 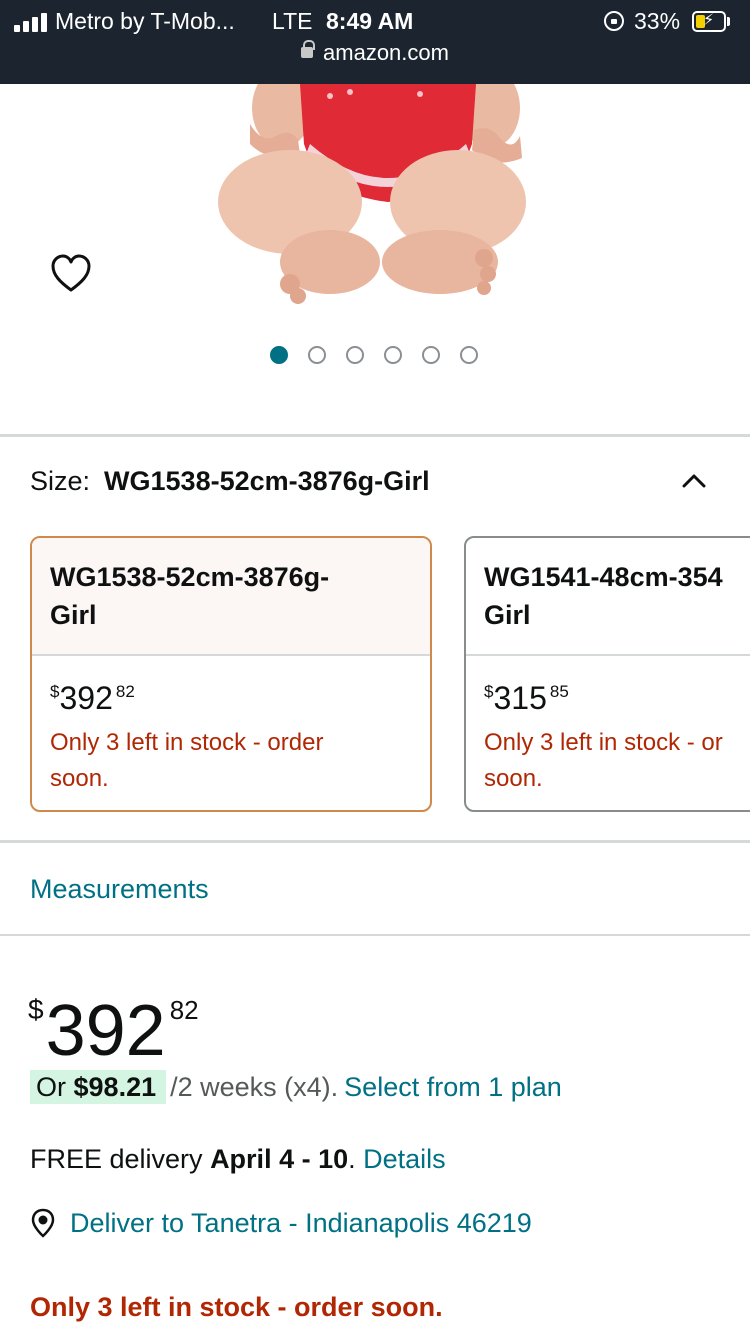 What do you see at coordinates (92, 698) in the screenshot?
I see `size-option-price: $392 82` at bounding box center [92, 698].